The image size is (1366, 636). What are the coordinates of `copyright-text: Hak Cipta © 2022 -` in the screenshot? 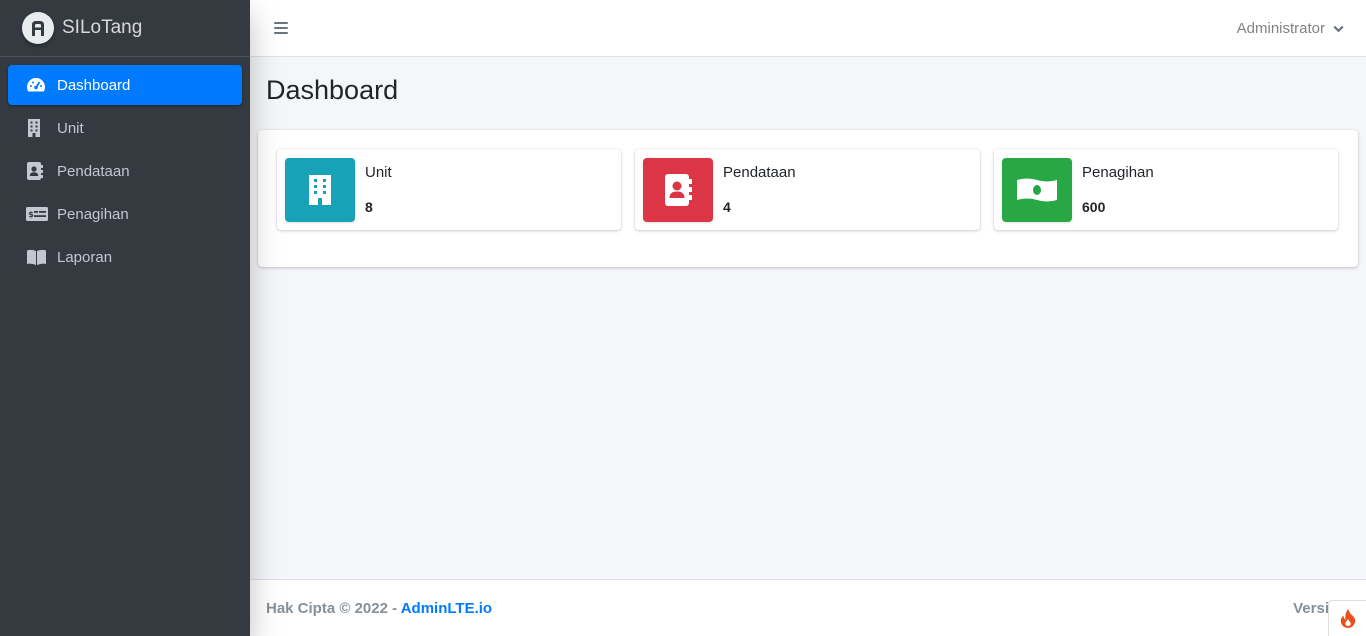 It's located at (333, 608).